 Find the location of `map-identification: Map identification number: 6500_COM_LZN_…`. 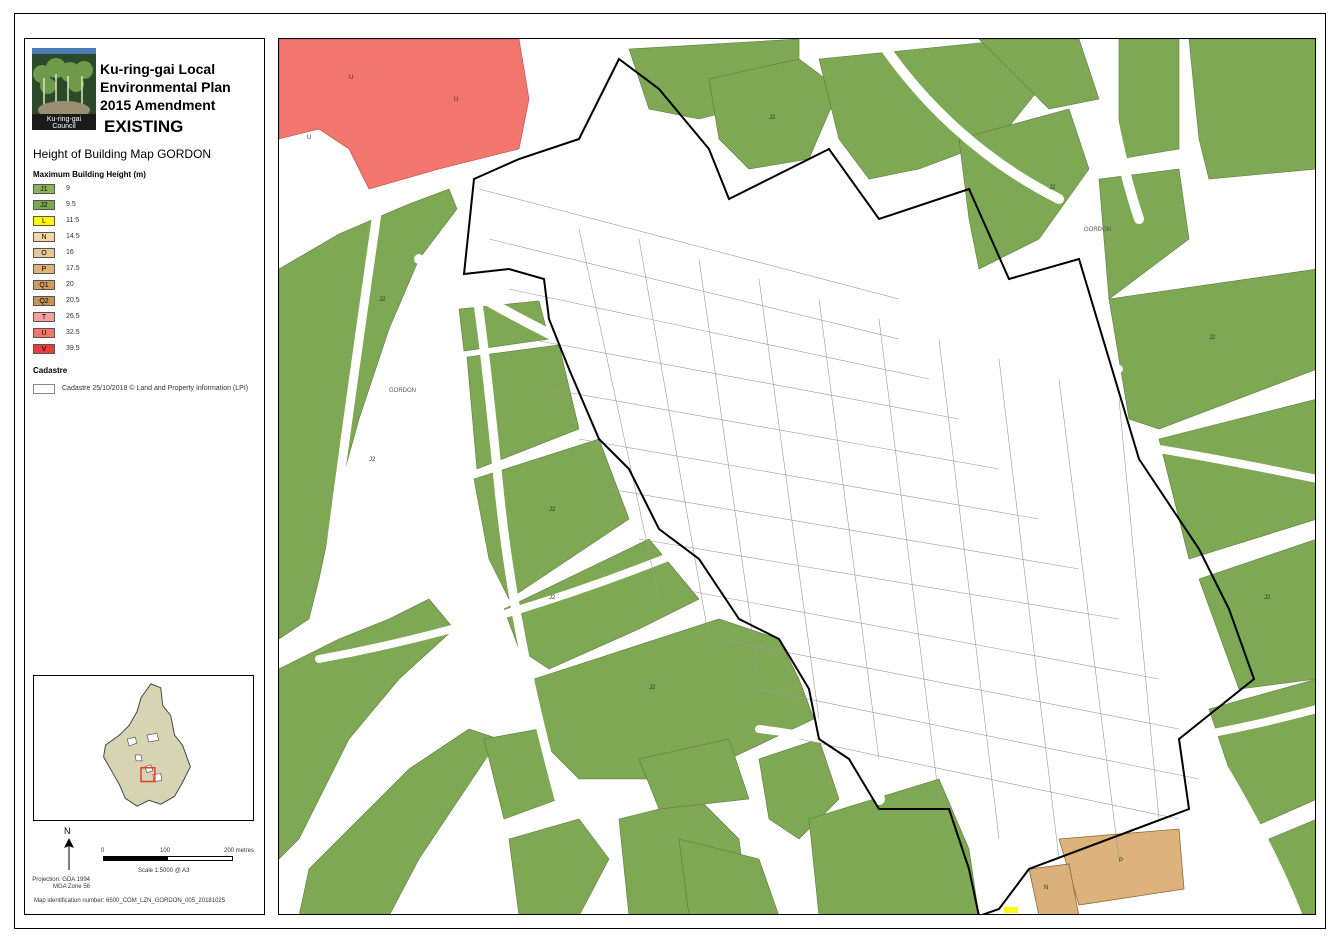

map-identification: Map identification number: 6500_COM_LZN_… is located at coordinates (130, 901).